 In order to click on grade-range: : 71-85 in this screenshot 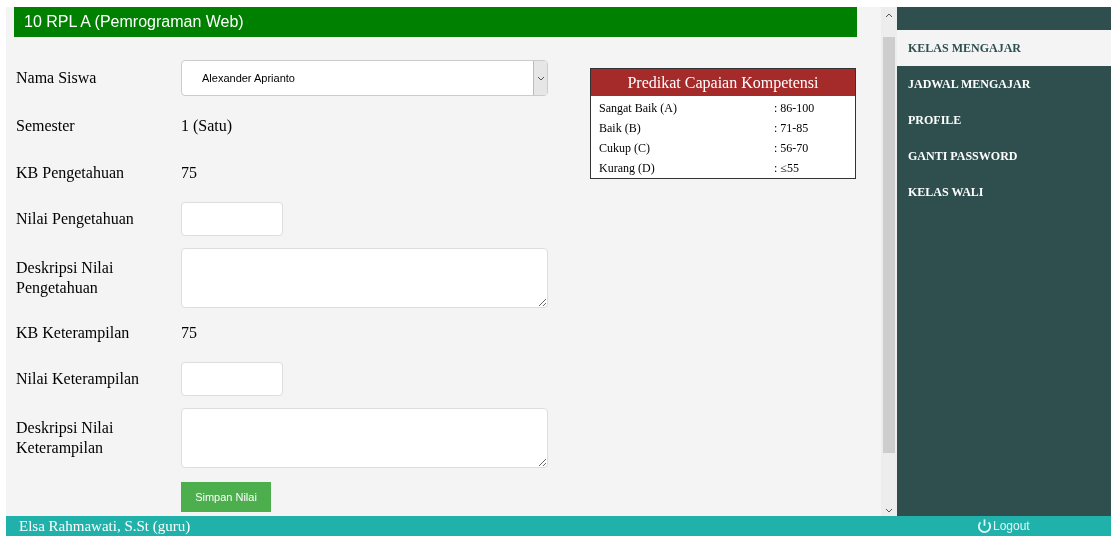, I will do `click(791, 128)`.